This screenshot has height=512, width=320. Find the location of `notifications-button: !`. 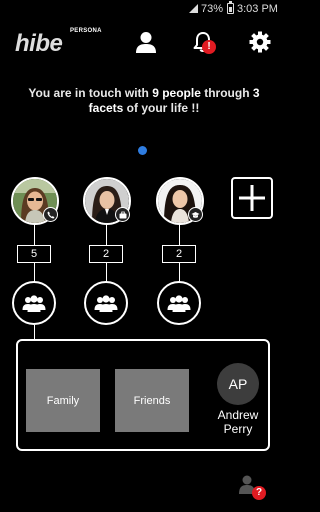

notifications-button: ! is located at coordinates (203, 42).